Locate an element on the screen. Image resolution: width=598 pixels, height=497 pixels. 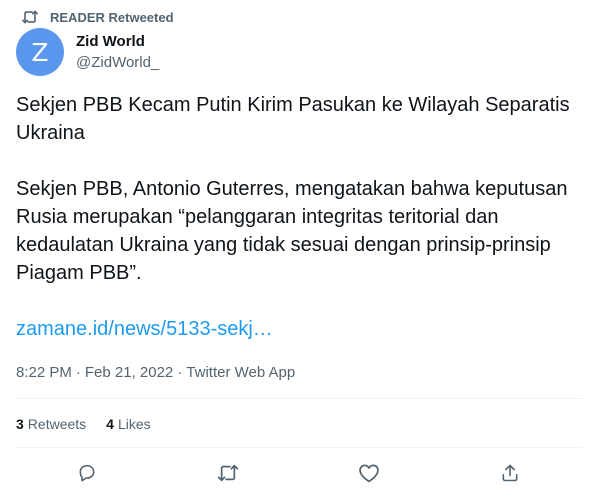
retweet-button is located at coordinates (228, 473).